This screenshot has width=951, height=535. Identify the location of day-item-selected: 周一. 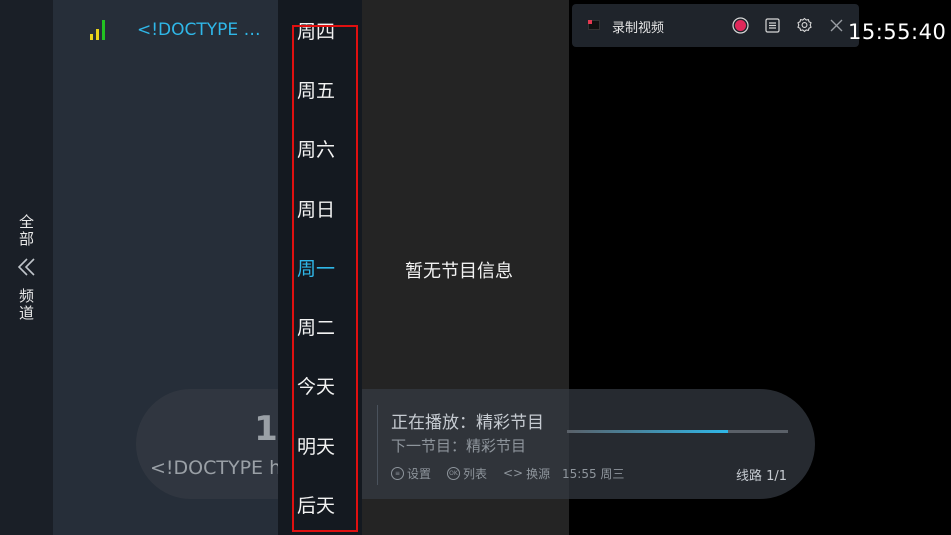
(316, 269).